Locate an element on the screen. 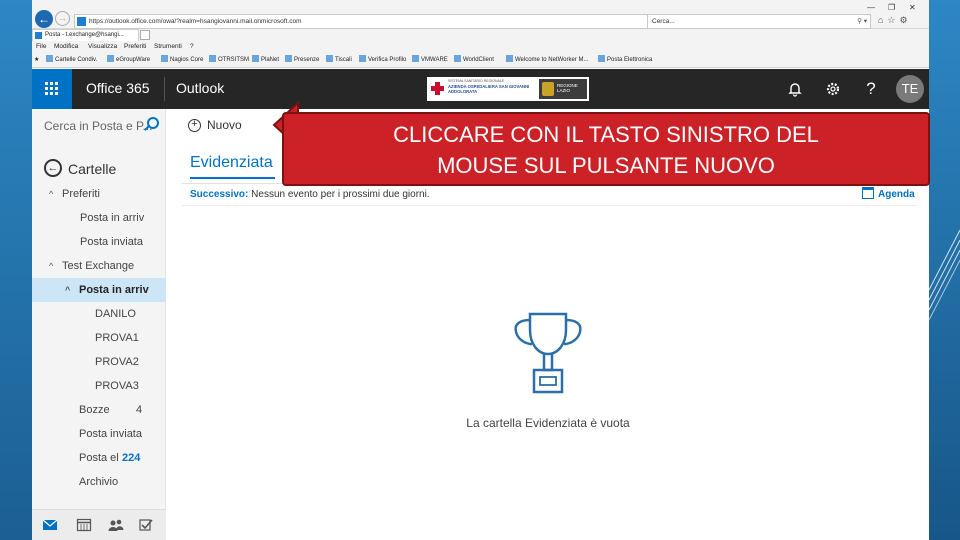 The width and height of the screenshot is (960, 540). callout-line-1: CLICCARE CON IL TASTO SINISTRO DEL is located at coordinates (606, 134).